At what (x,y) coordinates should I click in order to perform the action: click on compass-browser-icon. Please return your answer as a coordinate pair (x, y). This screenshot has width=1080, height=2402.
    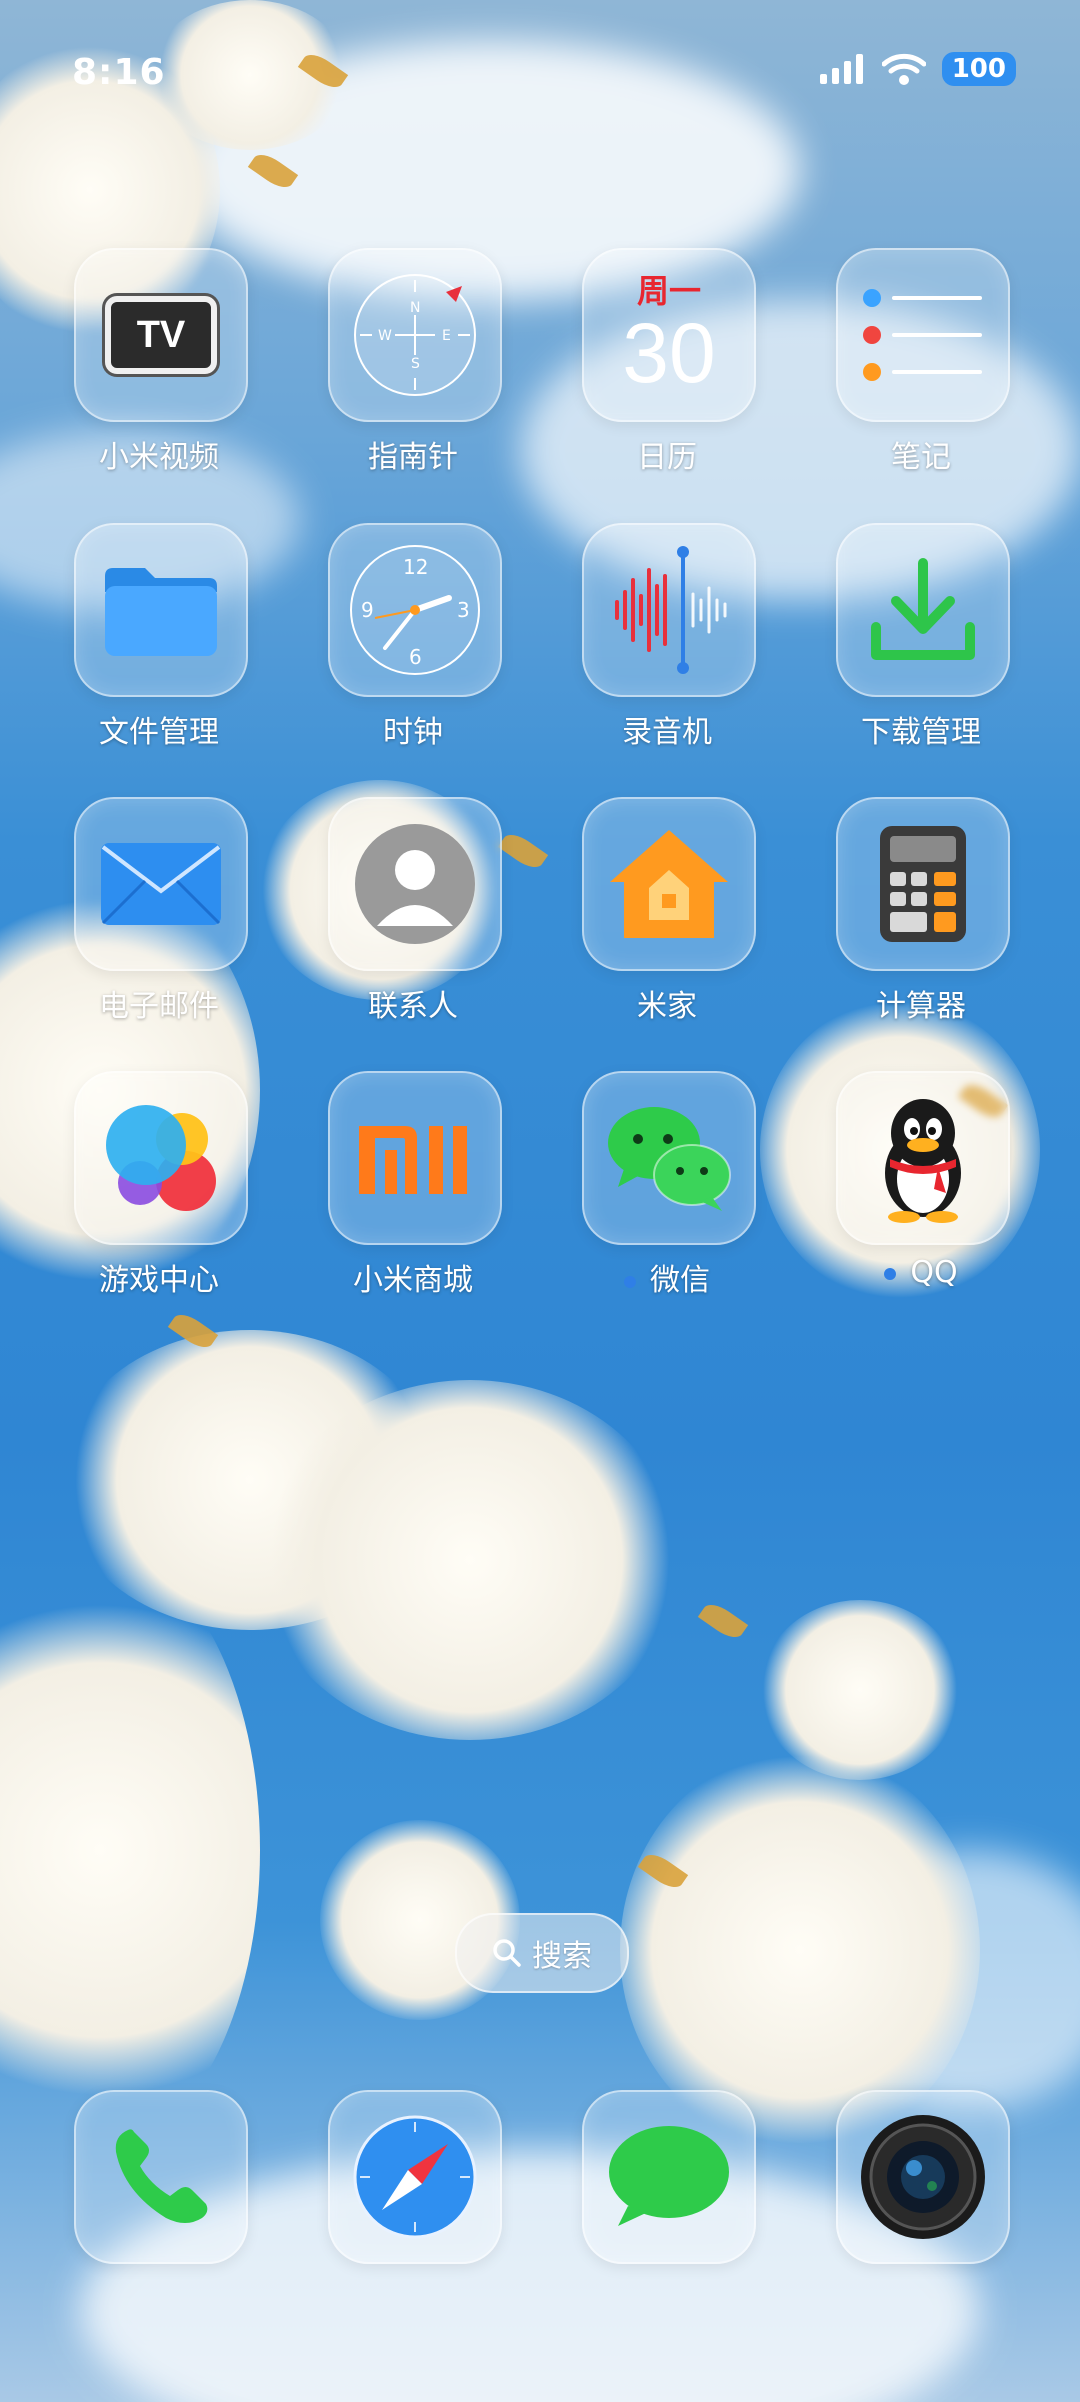
    Looking at the image, I should click on (415, 2177).